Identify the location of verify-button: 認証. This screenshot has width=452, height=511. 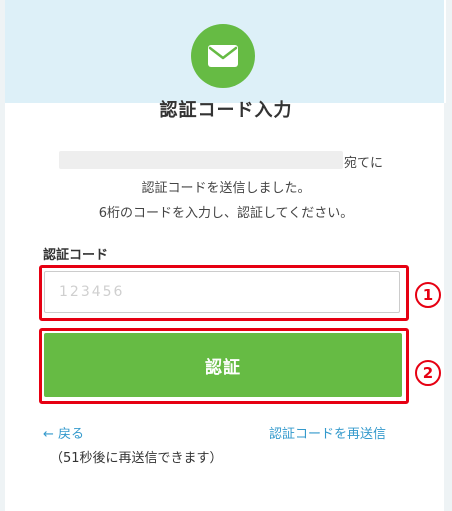
(223, 365).